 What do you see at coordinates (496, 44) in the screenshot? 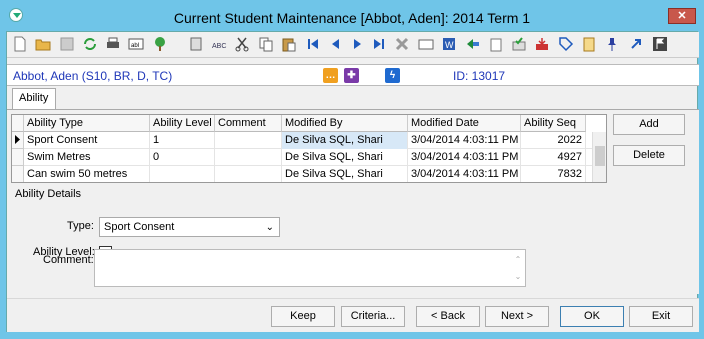
I see `clipboard-icon` at bounding box center [496, 44].